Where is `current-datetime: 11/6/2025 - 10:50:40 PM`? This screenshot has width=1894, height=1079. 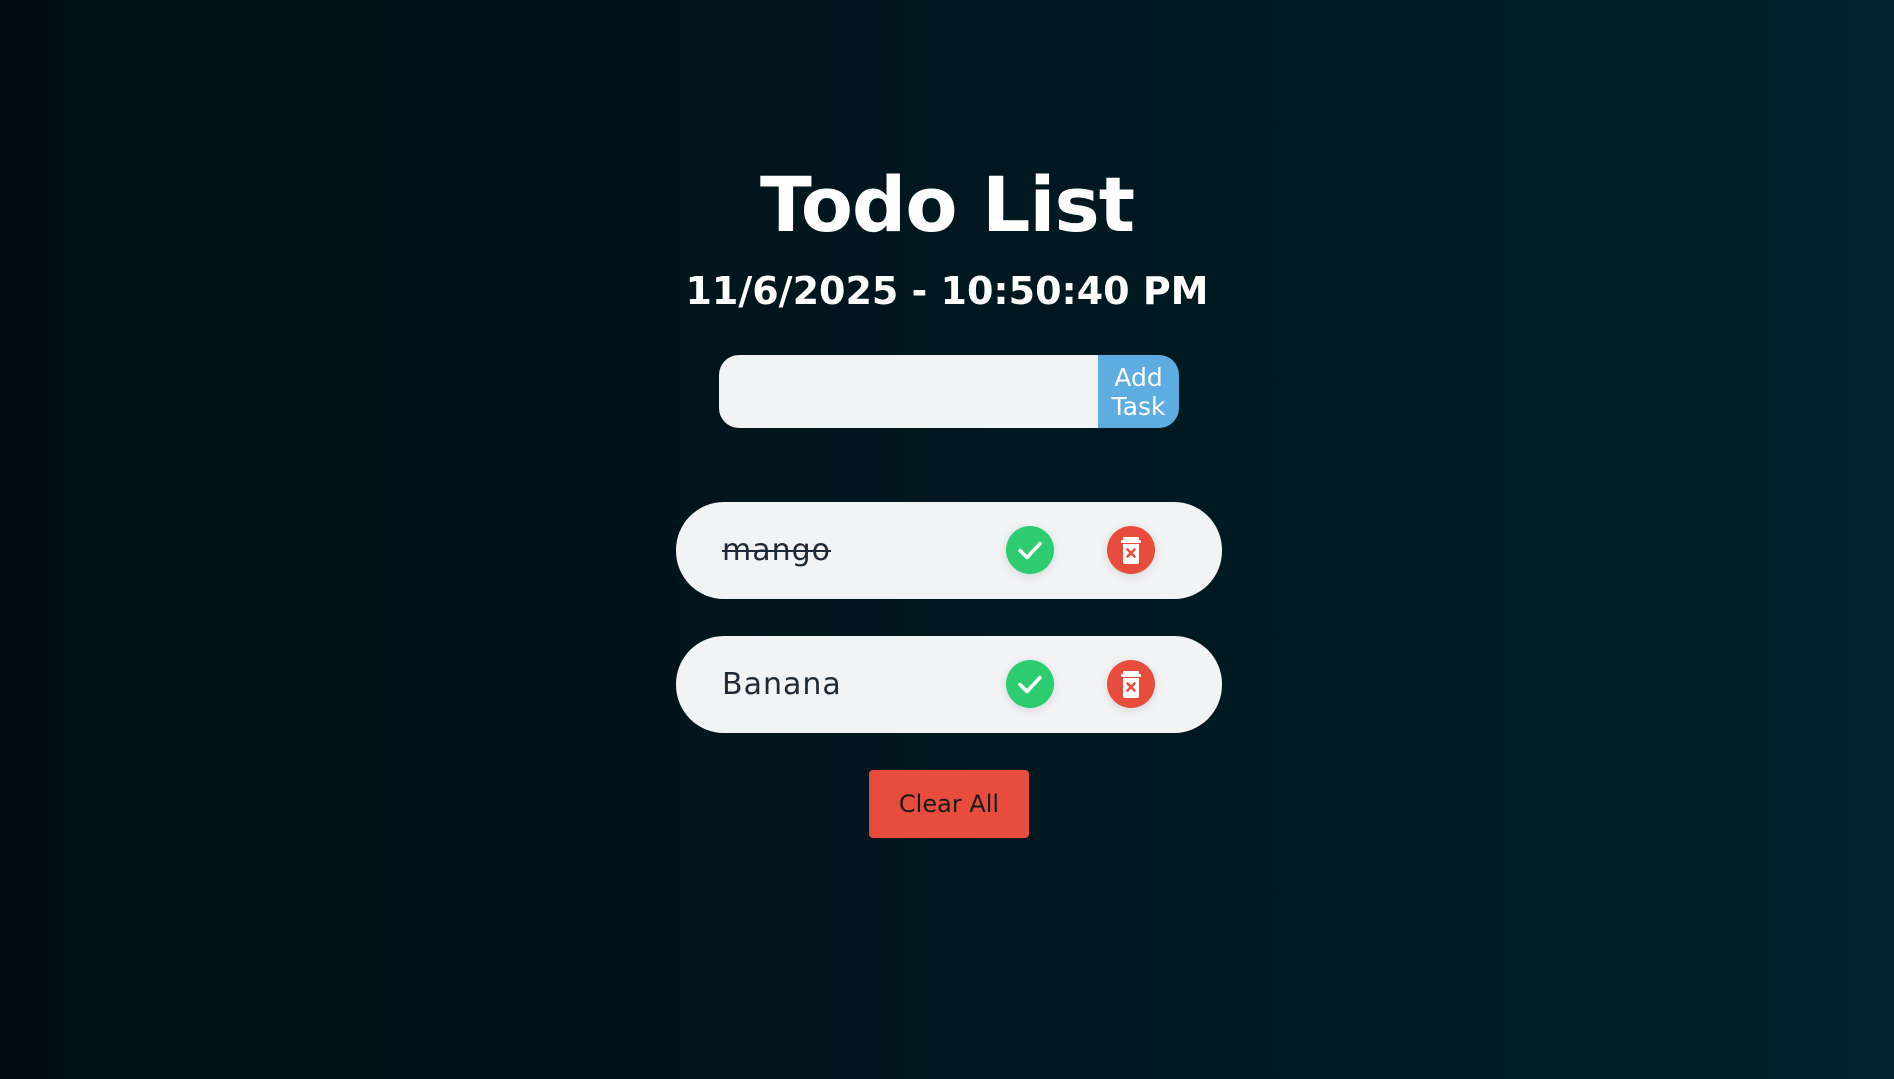 current-datetime: 11/6/2025 - 10:50:40 PM is located at coordinates (947, 291).